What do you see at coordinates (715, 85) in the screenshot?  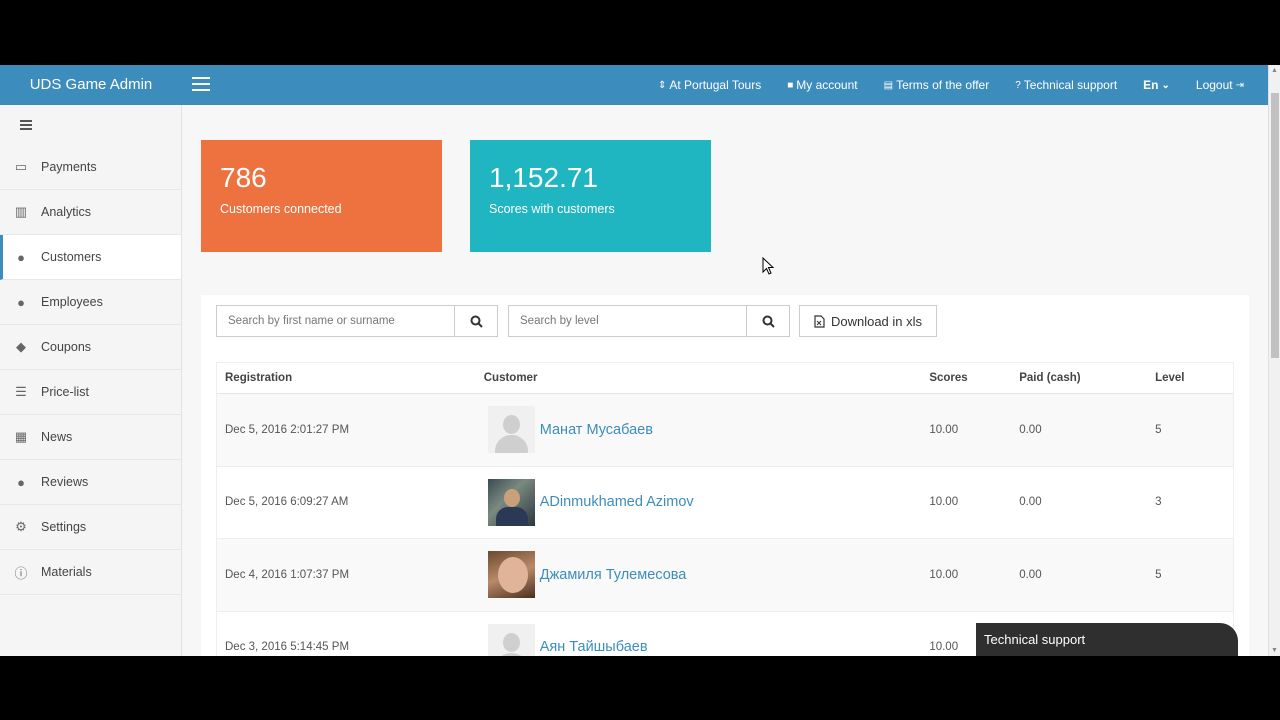 I see `company-name: At Portugal Tours` at bounding box center [715, 85].